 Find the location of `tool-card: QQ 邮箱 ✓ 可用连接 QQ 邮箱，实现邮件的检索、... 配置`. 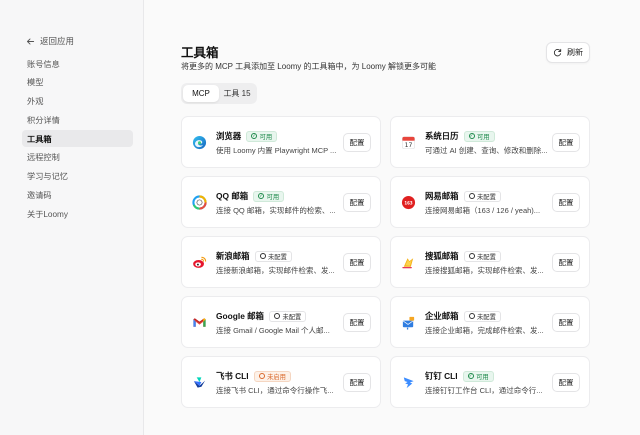

tool-card: QQ 邮箱 ✓ 可用连接 QQ 邮箱，实现邮件的检索、... 配置 is located at coordinates (281, 202).